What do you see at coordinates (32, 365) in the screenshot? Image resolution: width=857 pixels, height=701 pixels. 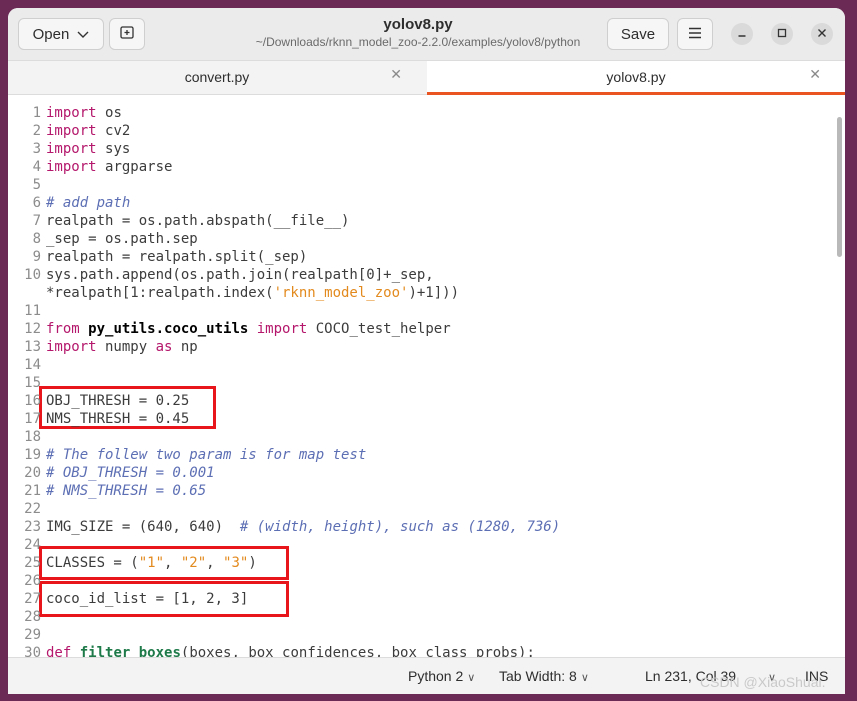 I see `line-number: 14` at bounding box center [32, 365].